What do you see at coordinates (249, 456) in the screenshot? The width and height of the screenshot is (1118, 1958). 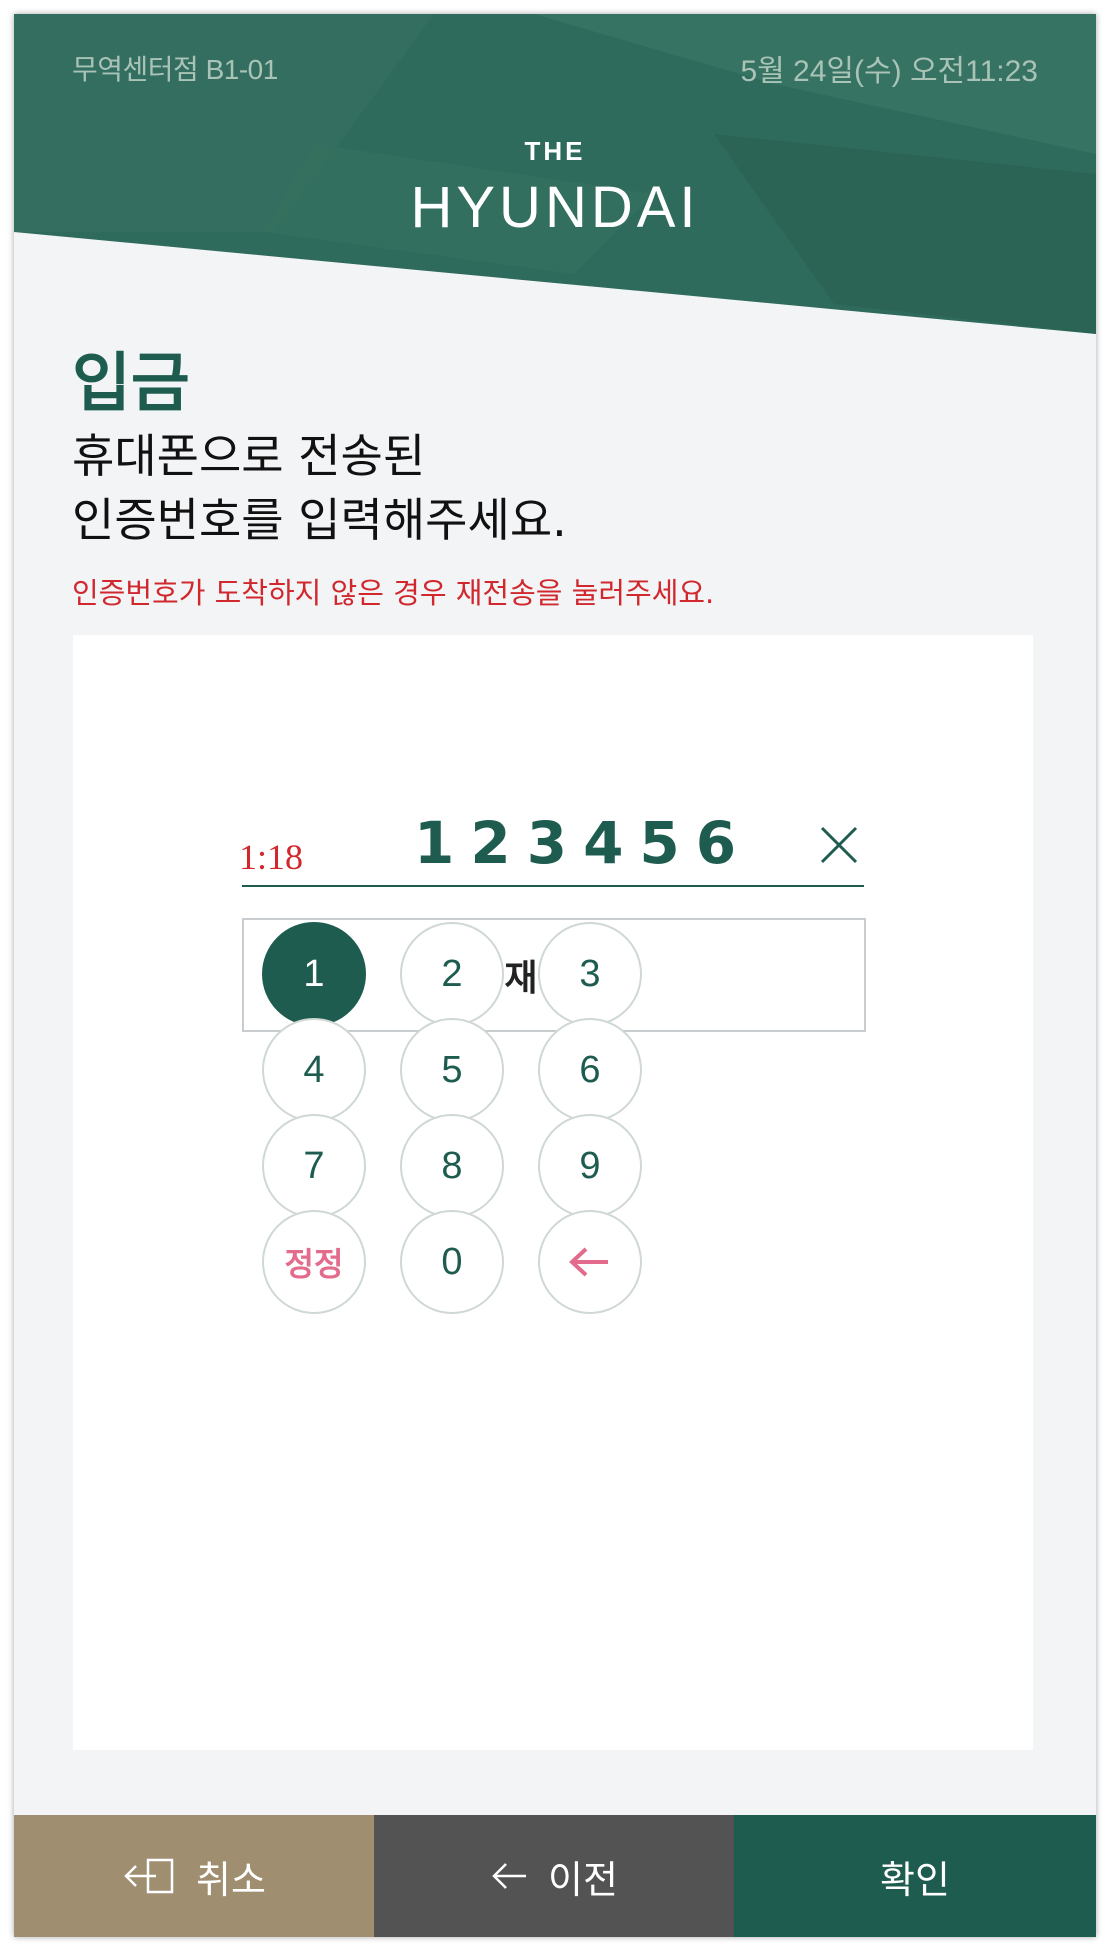 I see `instruction-line-1: 휴대폰으로 전송된` at bounding box center [249, 456].